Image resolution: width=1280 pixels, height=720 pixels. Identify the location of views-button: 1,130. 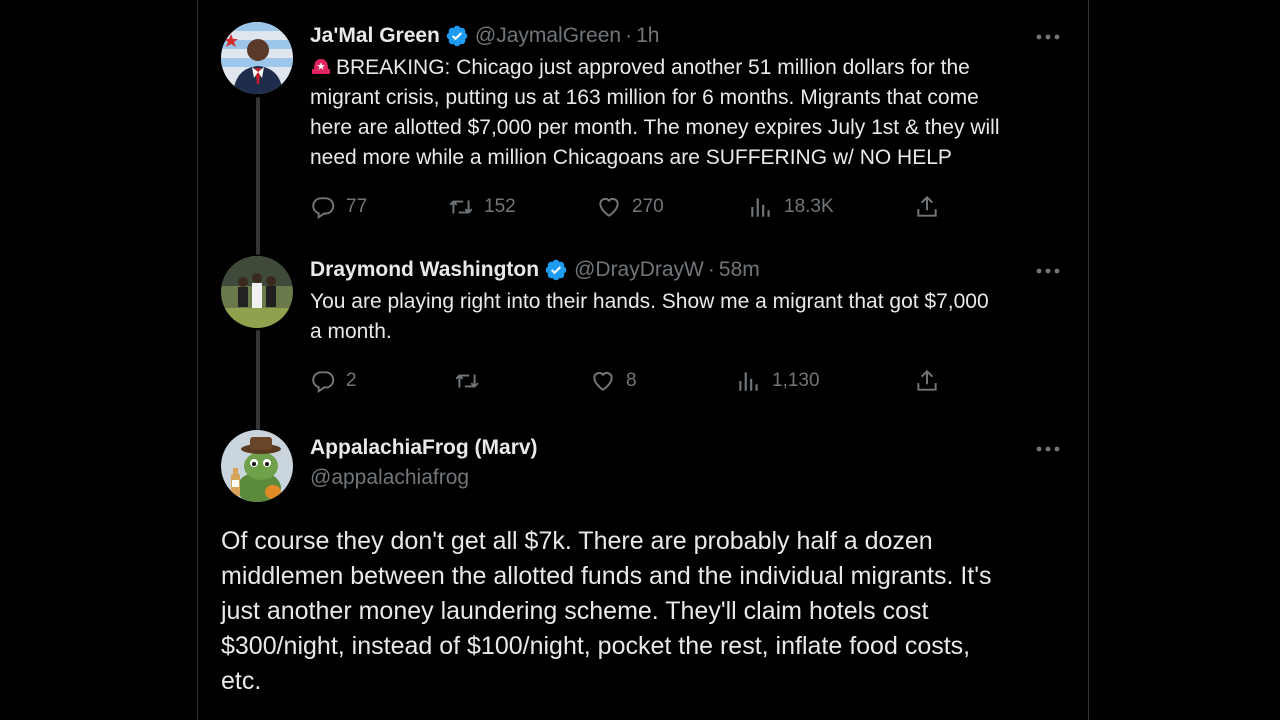
(778, 381).